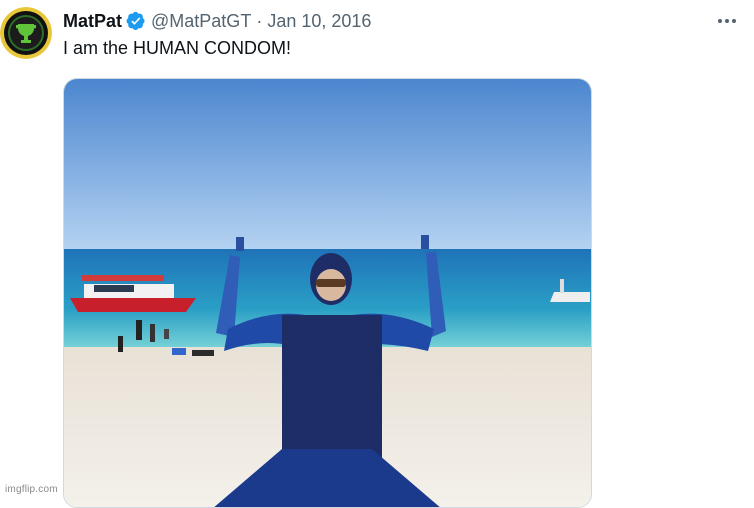 The height and width of the screenshot is (508, 754). What do you see at coordinates (31, 489) in the screenshot?
I see `imgflip-watermark: imgflip.com` at bounding box center [31, 489].